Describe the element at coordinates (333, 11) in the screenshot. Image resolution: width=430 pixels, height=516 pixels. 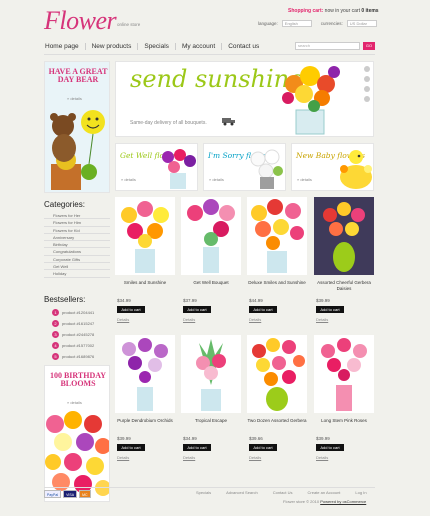
I see `cart-summary: Shopping cart: now in your cart 0 items` at that location.